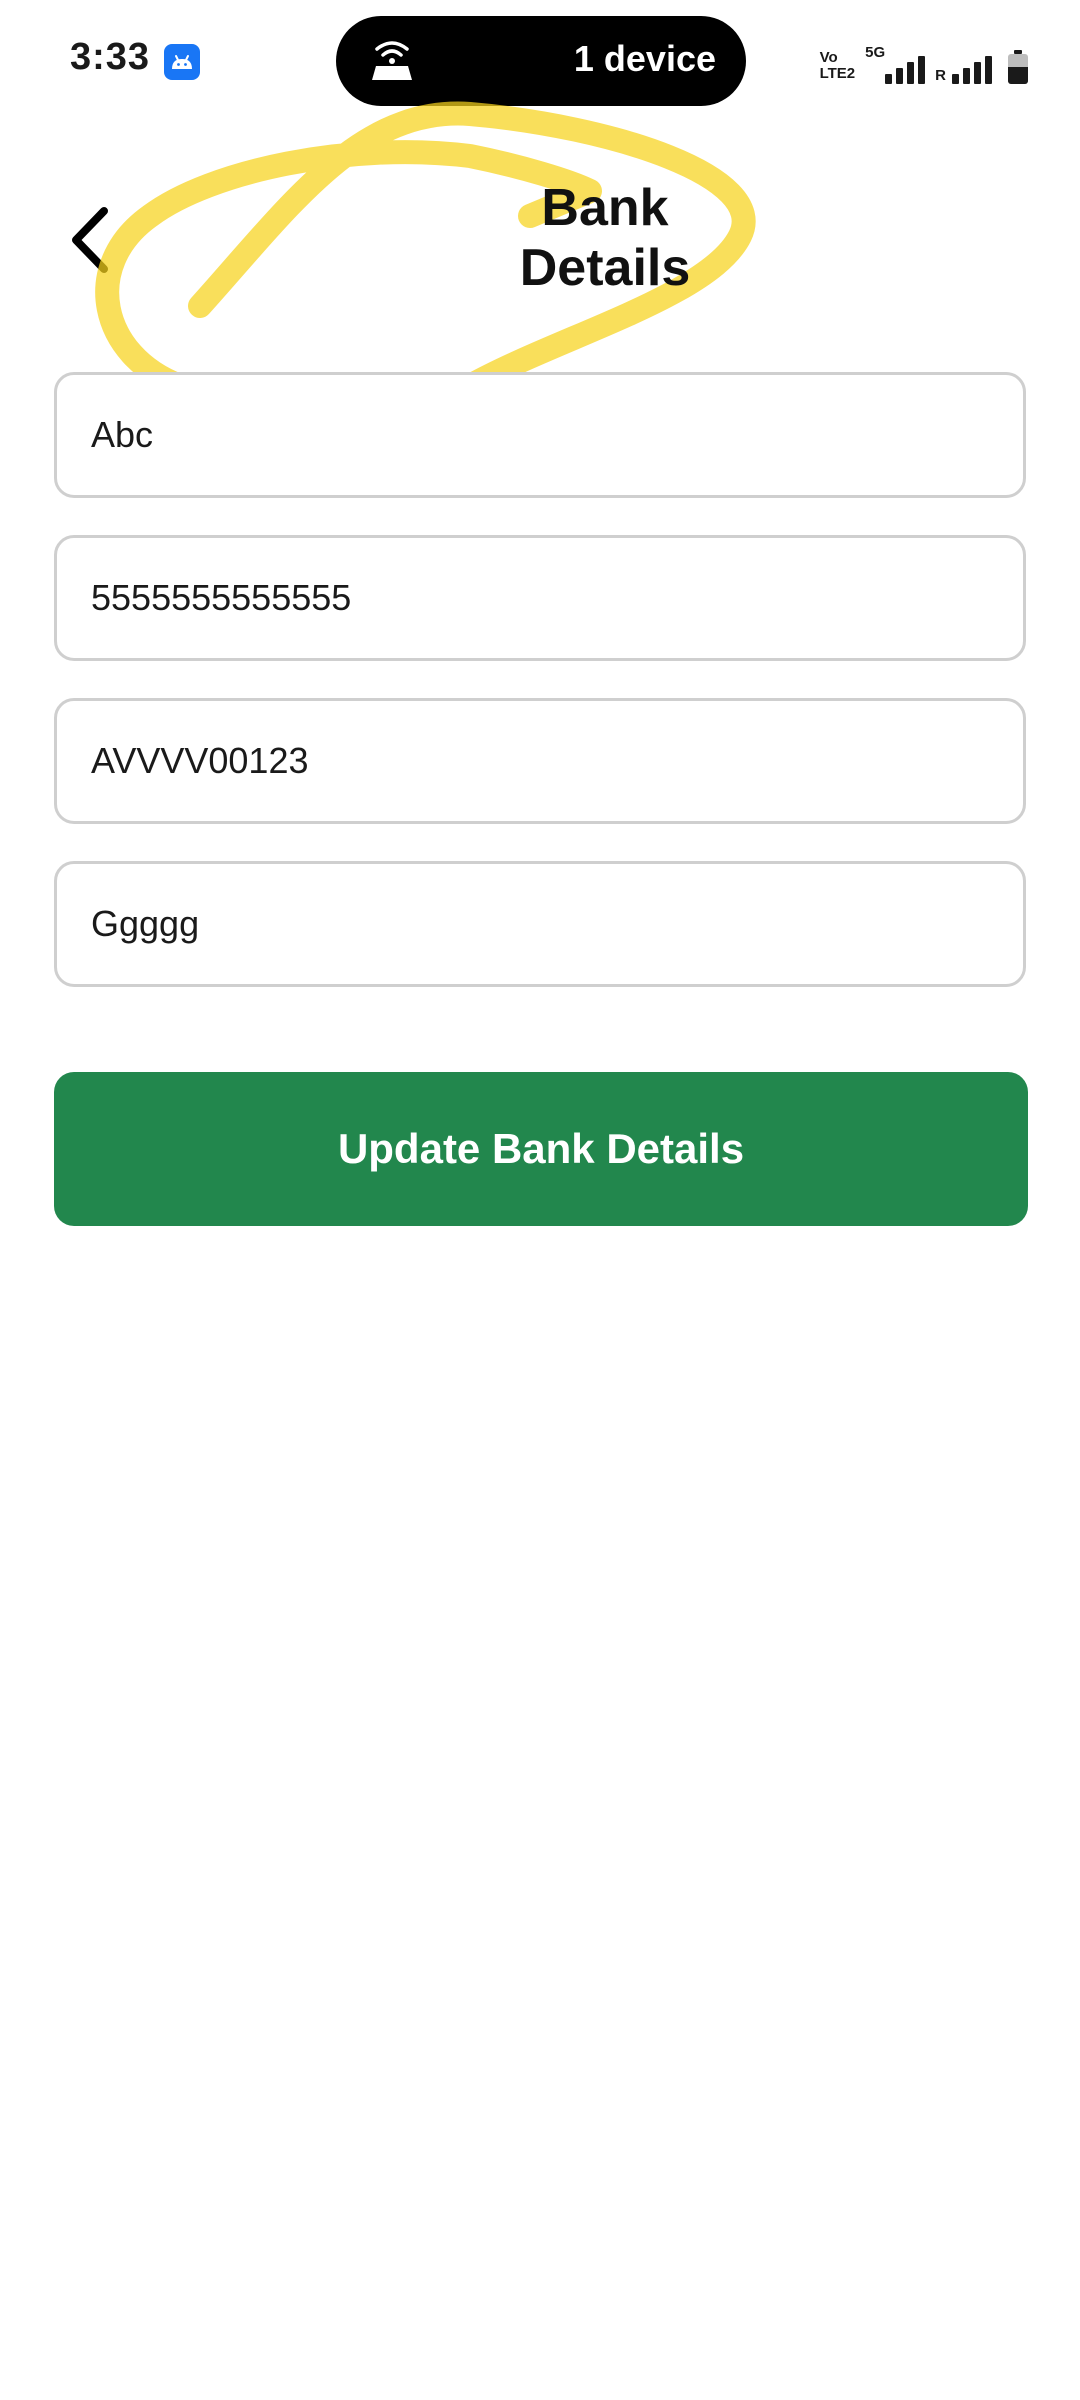 The width and height of the screenshot is (1080, 2400). Describe the element at coordinates (605, 208) in the screenshot. I see `page-title-line: Bank` at that location.